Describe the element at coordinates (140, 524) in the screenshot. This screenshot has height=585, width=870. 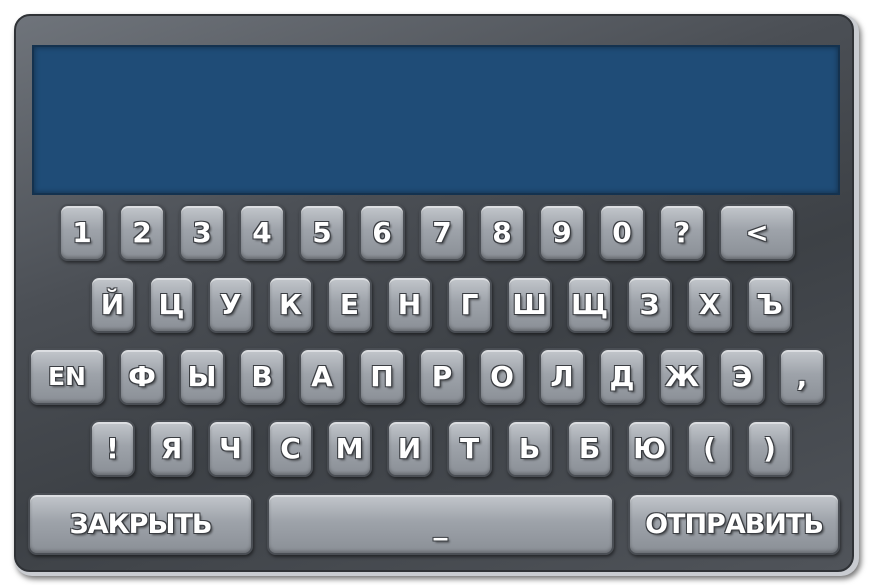
I see `close-button: ЗАКРЫТЬ` at that location.